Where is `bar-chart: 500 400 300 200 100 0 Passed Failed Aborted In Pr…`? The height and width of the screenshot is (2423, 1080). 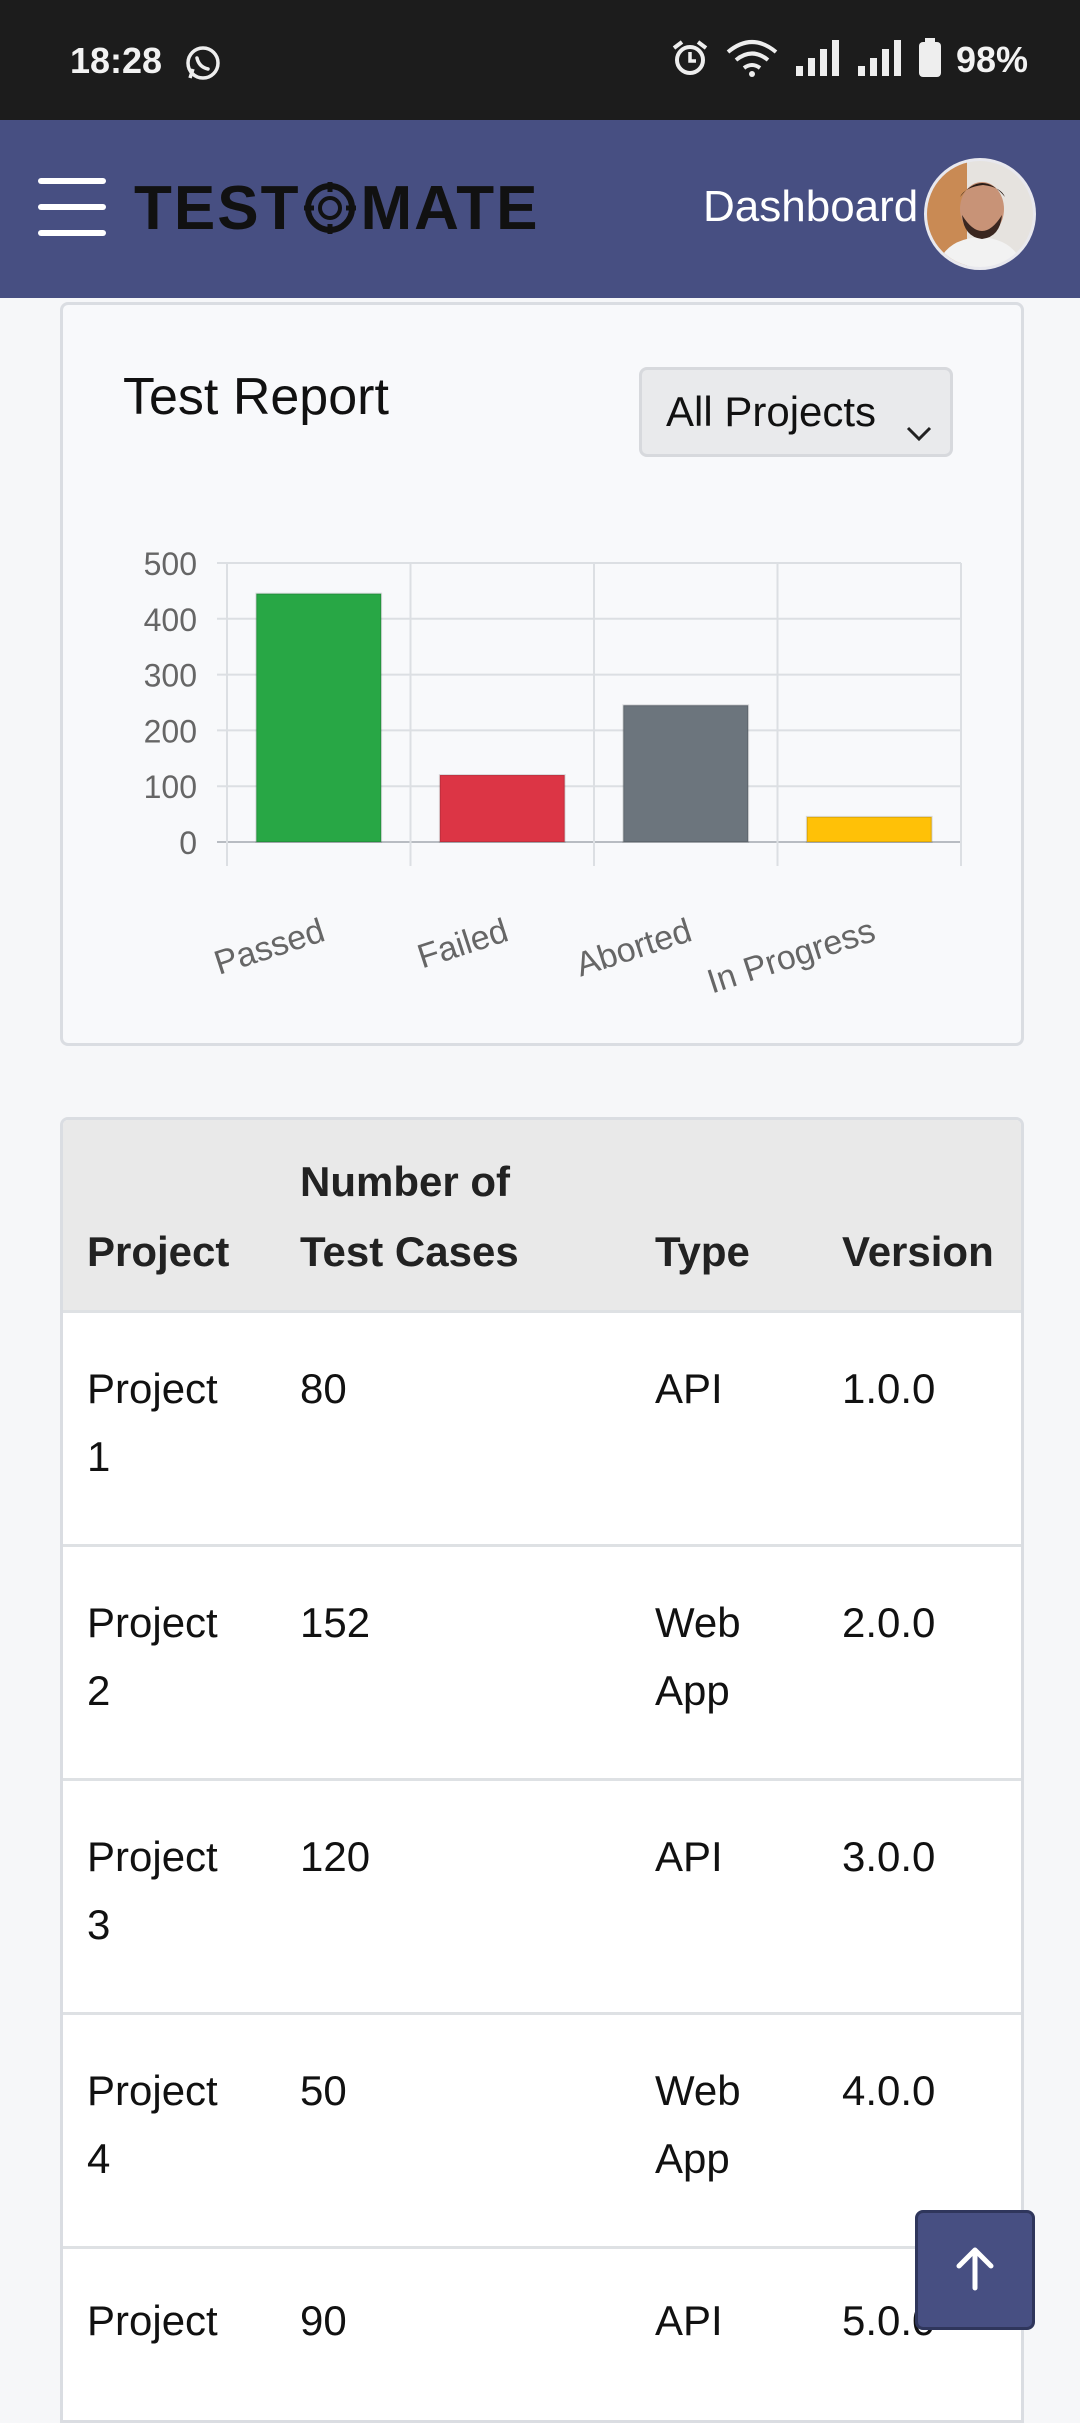
bar-chart: 500 400 300 200 100 0 Passed Failed Aborted In Pr… is located at coordinates (553, 773).